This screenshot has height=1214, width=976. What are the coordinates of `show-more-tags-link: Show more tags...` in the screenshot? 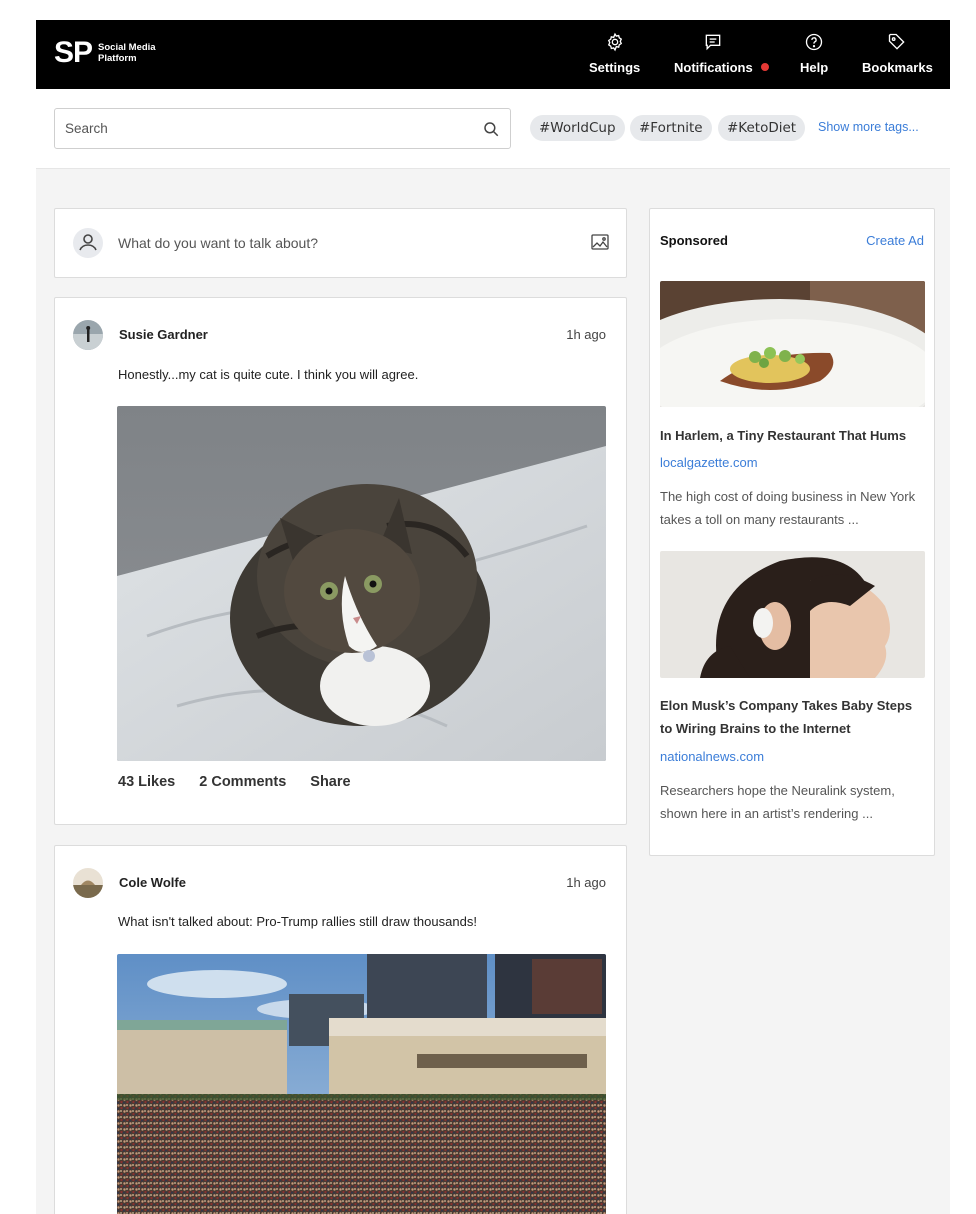 It's located at (868, 127).